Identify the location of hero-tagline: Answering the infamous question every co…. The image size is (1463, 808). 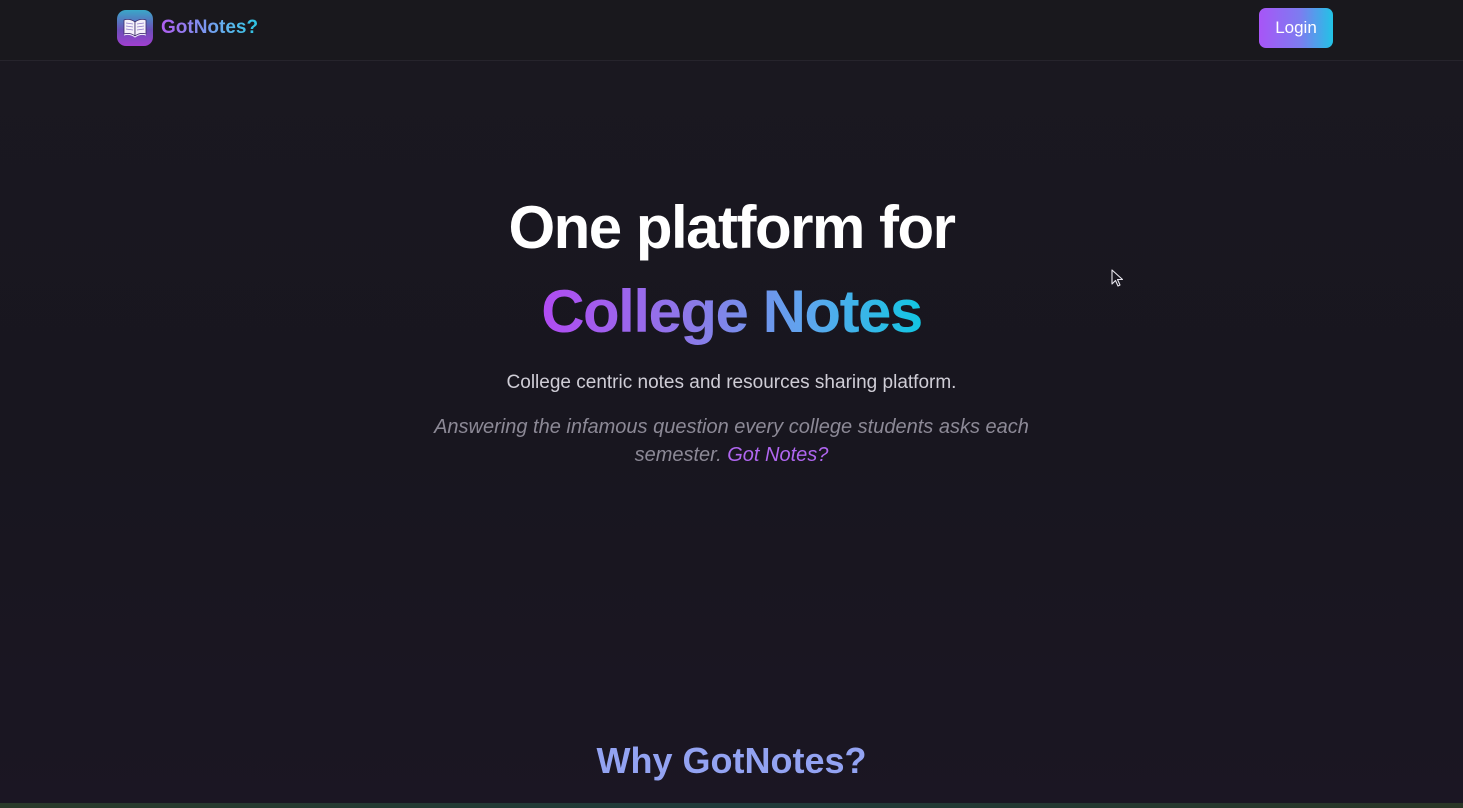
(731, 441).